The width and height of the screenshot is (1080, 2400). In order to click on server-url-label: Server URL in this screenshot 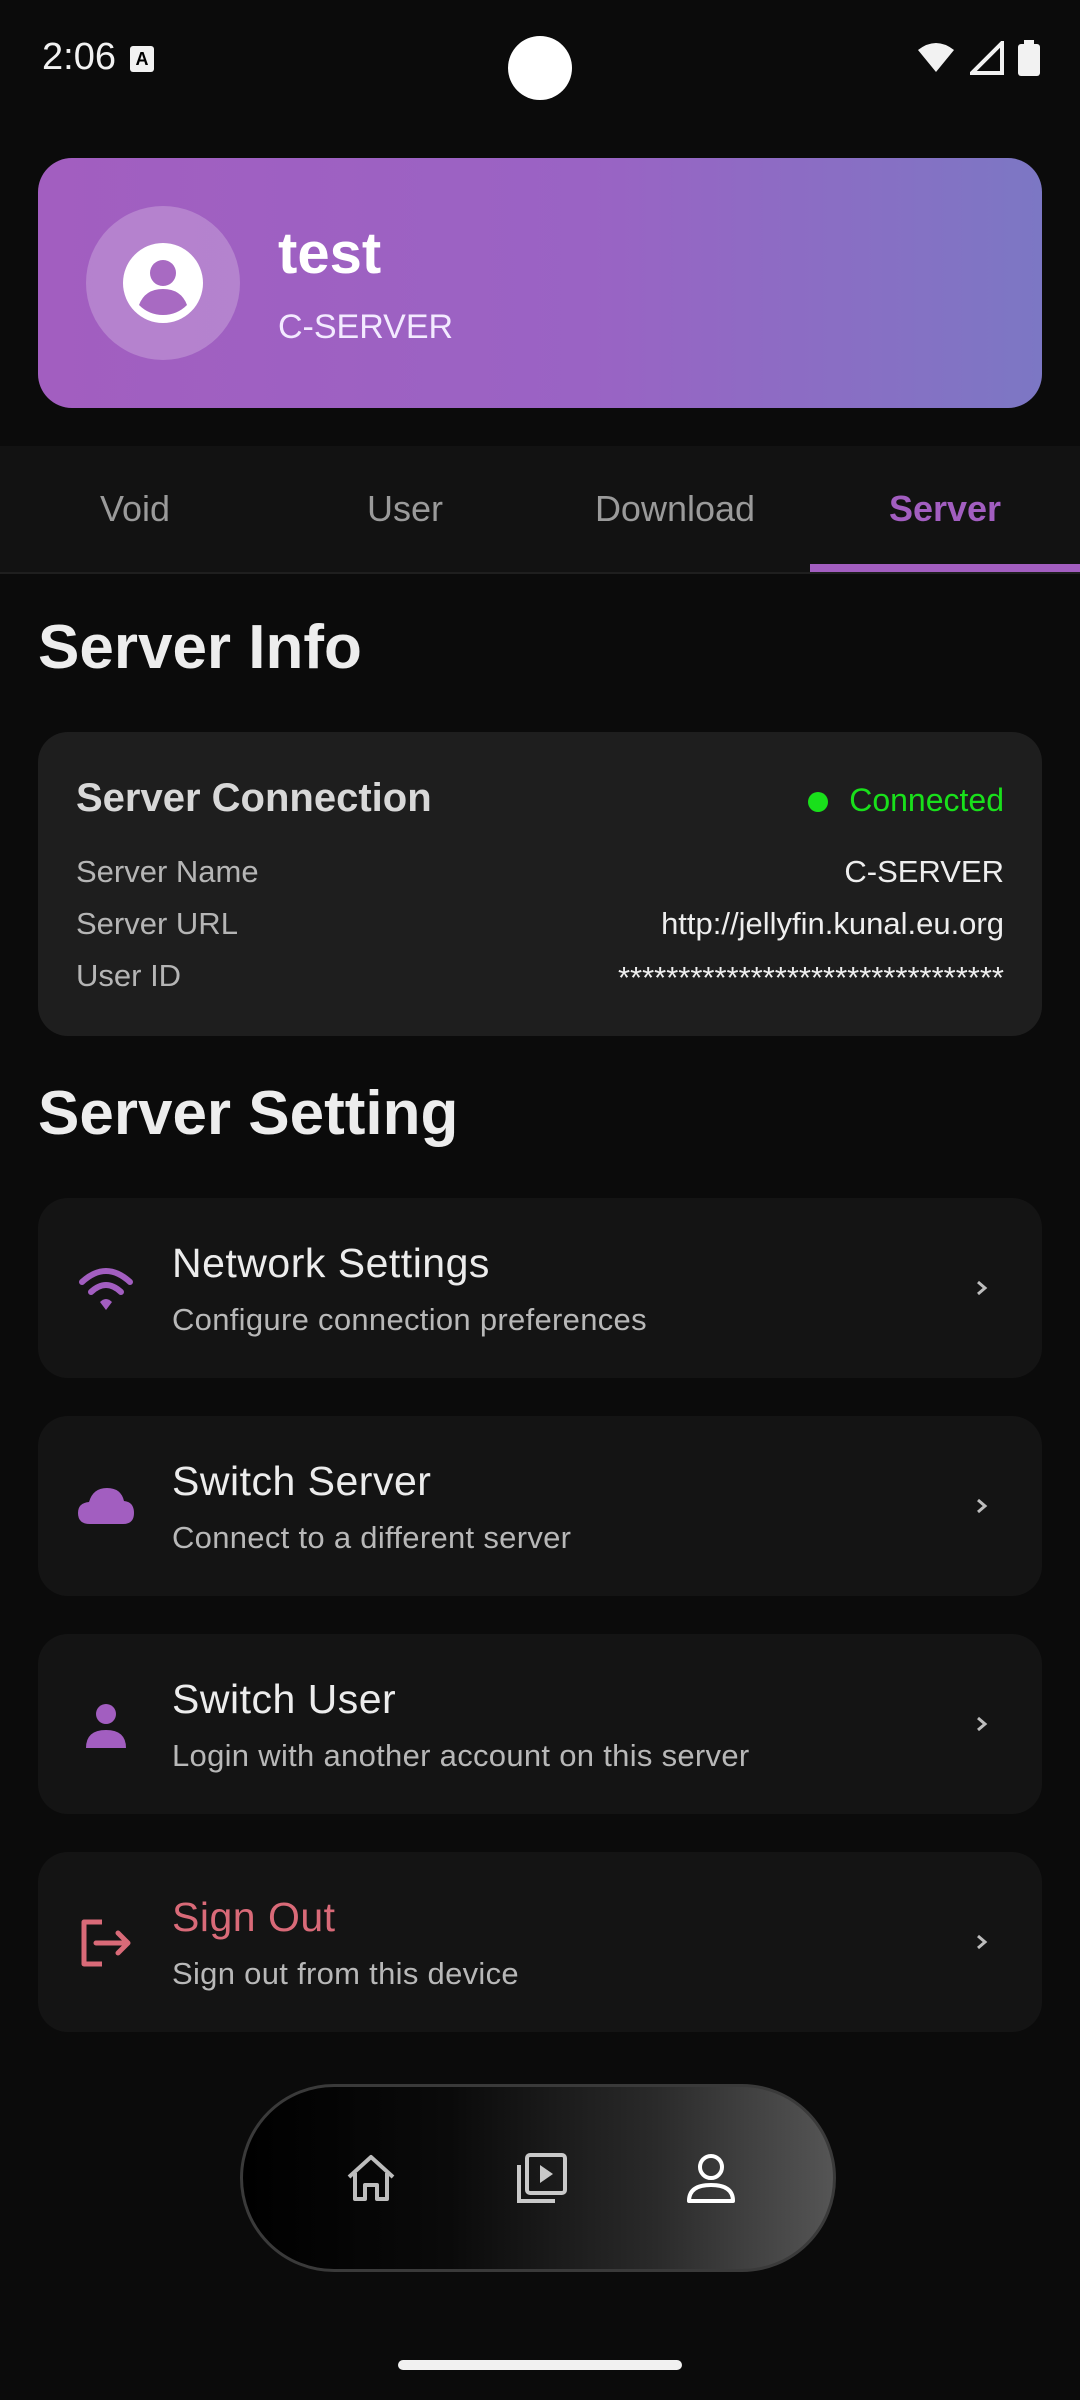, I will do `click(157, 923)`.